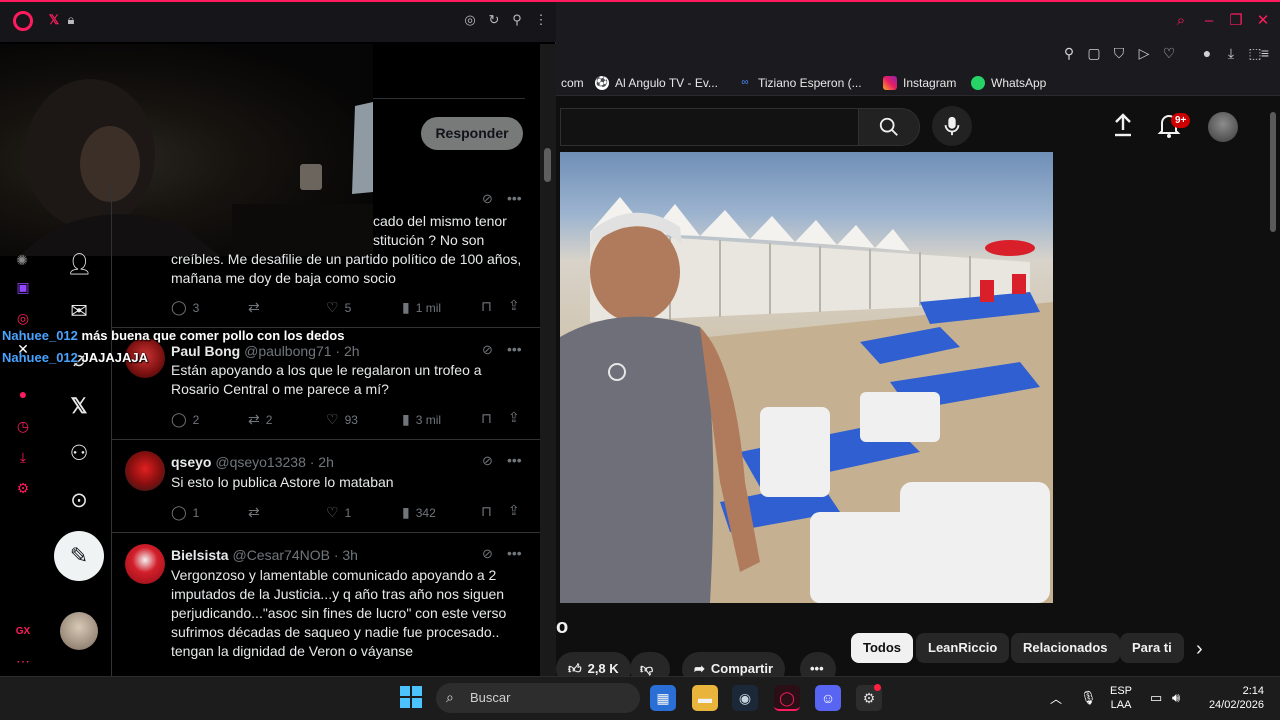  Describe the element at coordinates (952, 126) in the screenshot. I see `voice-search-button` at that location.